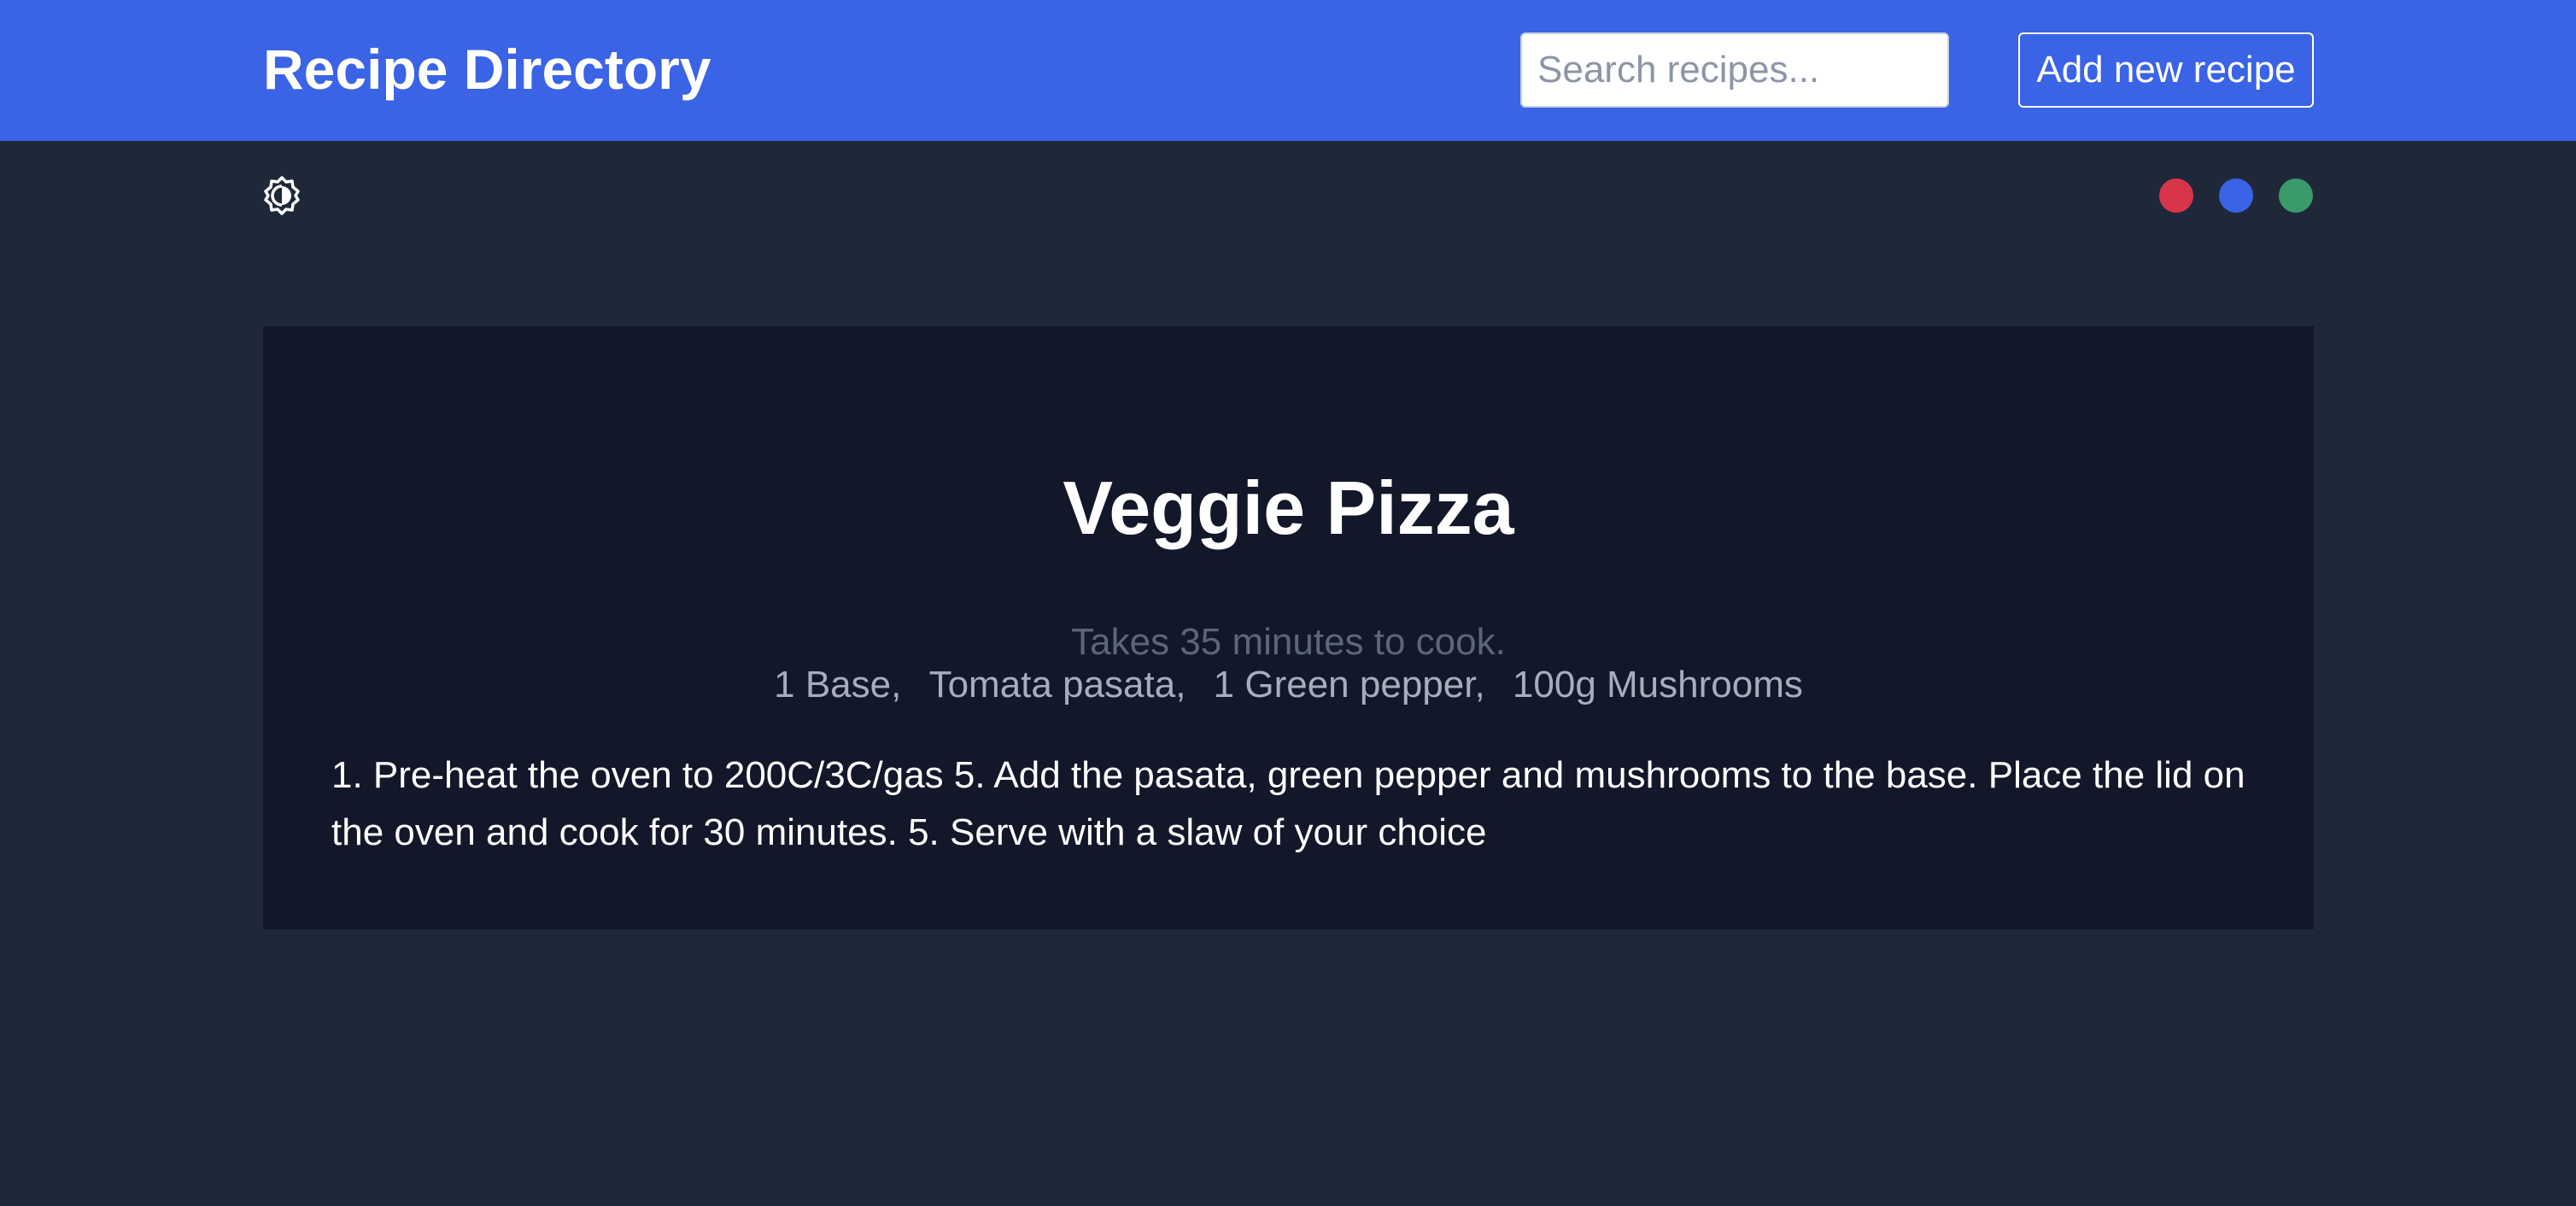 The image size is (2576, 1206). What do you see at coordinates (487, 69) in the screenshot?
I see `app-title: Recipe Directory` at bounding box center [487, 69].